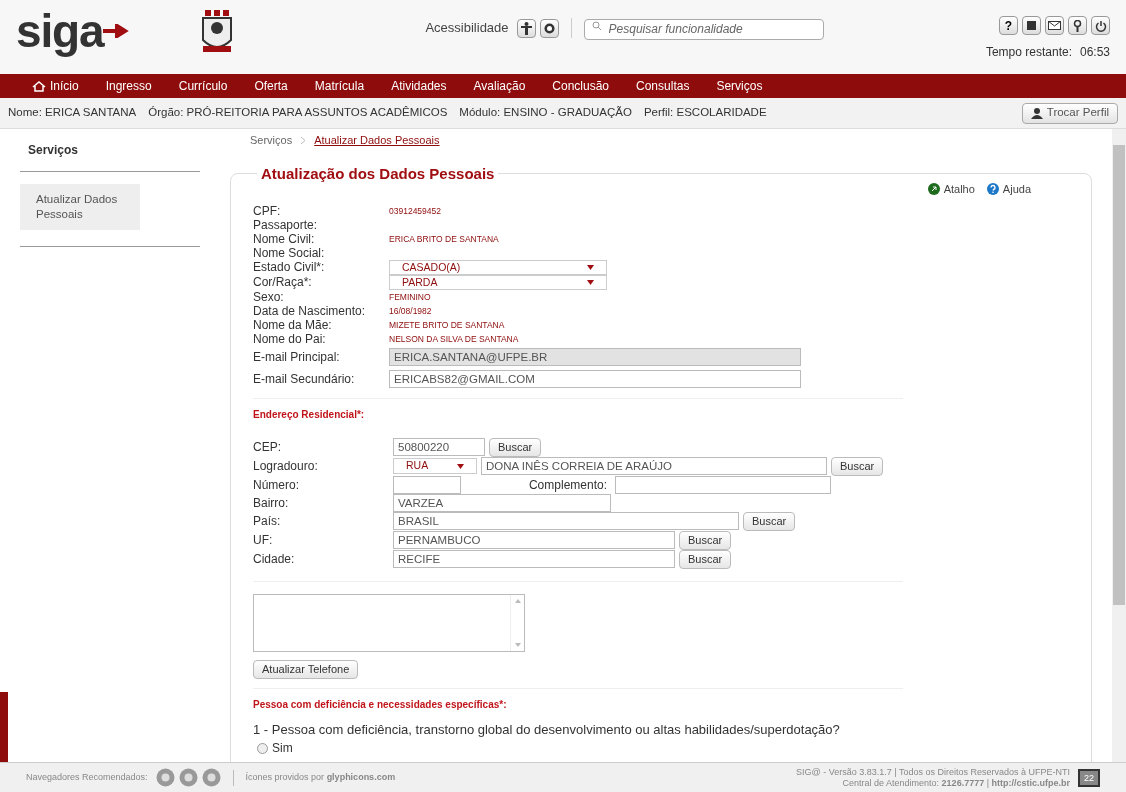 The image size is (1126, 792). What do you see at coordinates (1036, 113) in the screenshot?
I see `user-icon` at bounding box center [1036, 113].